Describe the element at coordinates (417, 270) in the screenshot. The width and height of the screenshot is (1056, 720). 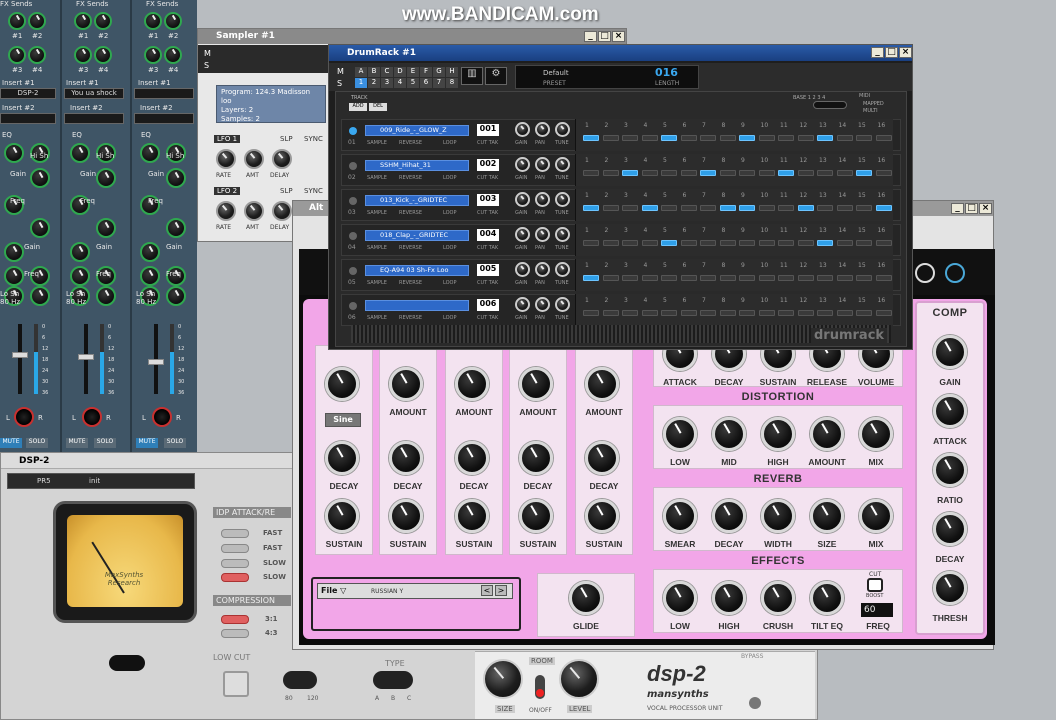
I see `sample-select: EQ-A94 03 Sh-Fx Loo` at that location.